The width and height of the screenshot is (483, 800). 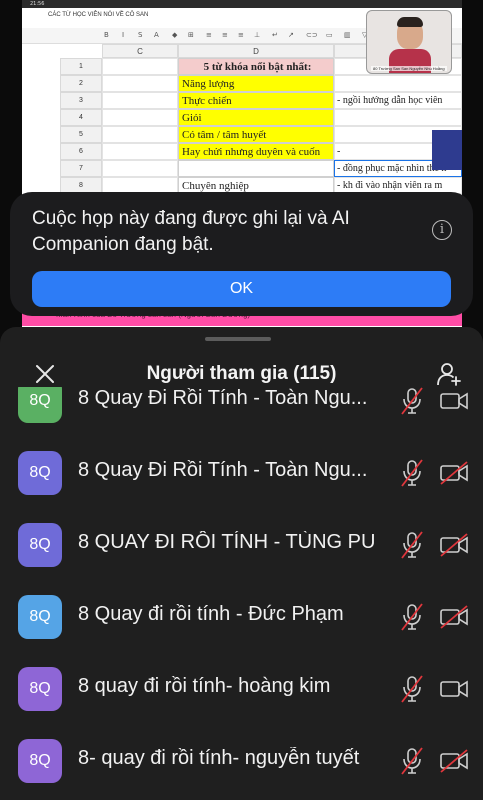 I want to click on shared-blue-panel, so click(x=447, y=150).